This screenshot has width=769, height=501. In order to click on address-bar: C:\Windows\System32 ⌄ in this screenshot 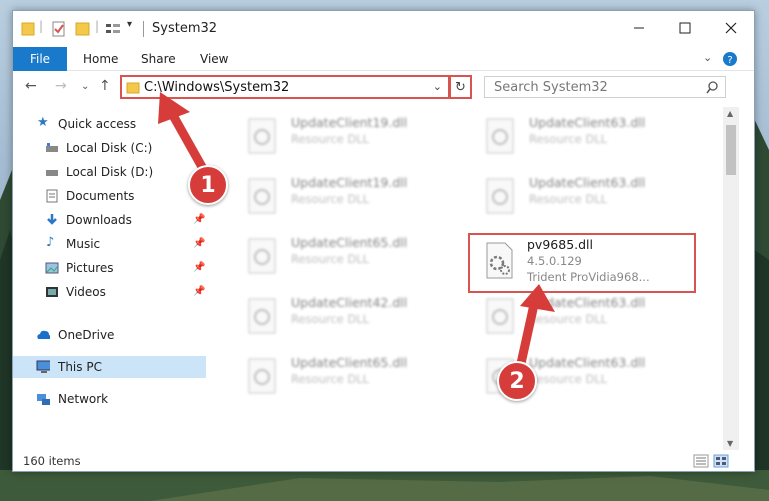, I will do `click(285, 87)`.